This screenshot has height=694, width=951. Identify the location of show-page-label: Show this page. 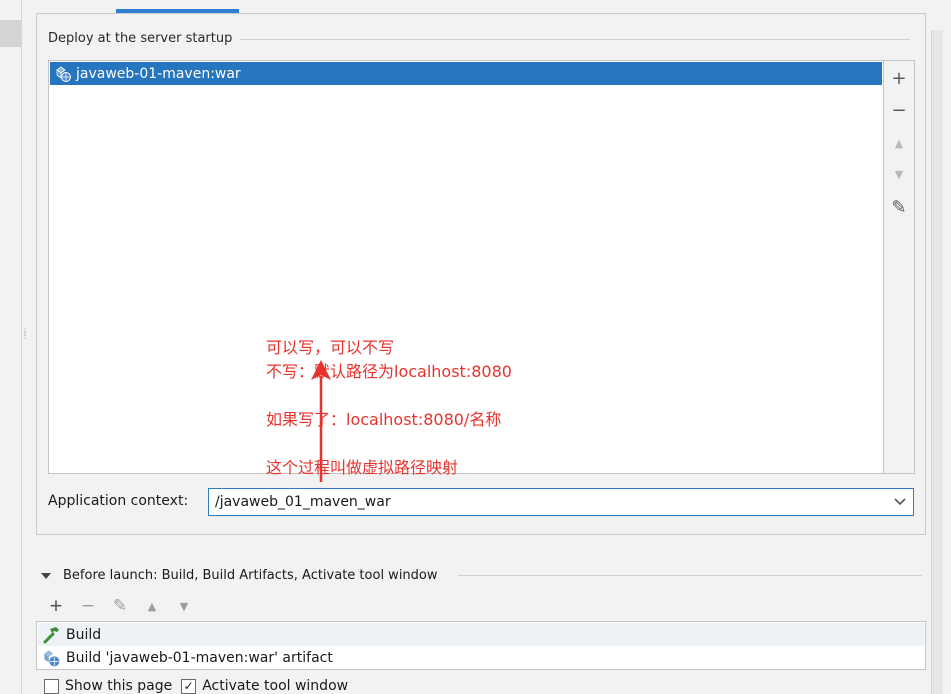
(119, 686).